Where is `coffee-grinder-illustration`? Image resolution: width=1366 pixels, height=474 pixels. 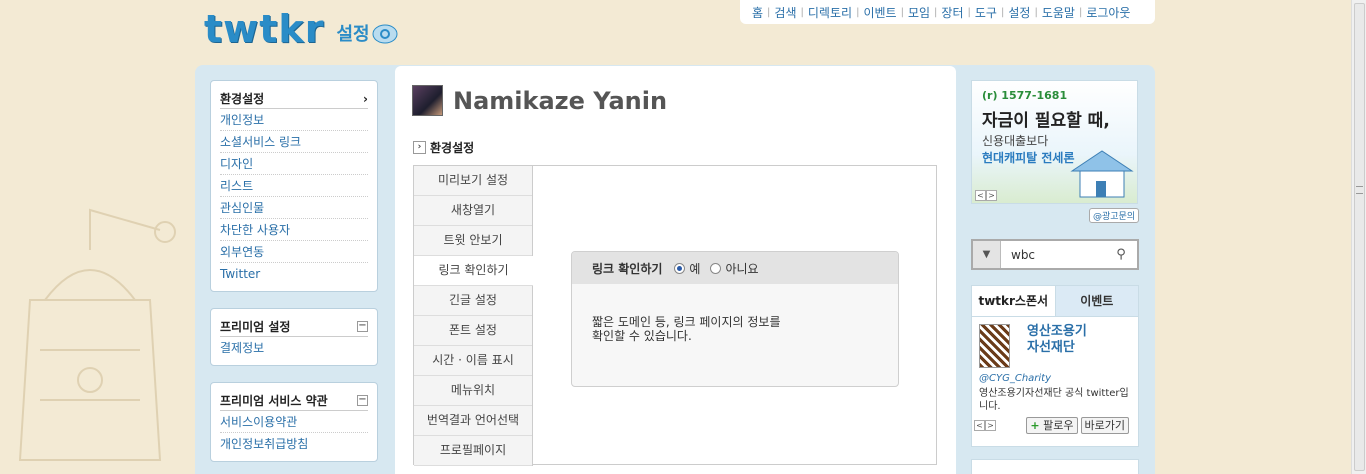
coffee-grinder-illustration is located at coordinates (97, 334).